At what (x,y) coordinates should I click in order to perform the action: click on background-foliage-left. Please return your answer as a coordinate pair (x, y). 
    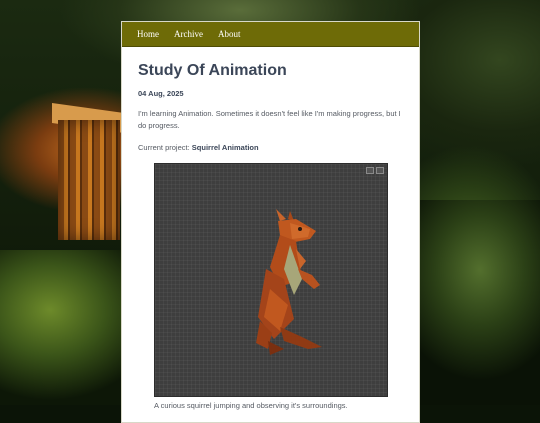
    Looking at the image, I should click on (62, 327).